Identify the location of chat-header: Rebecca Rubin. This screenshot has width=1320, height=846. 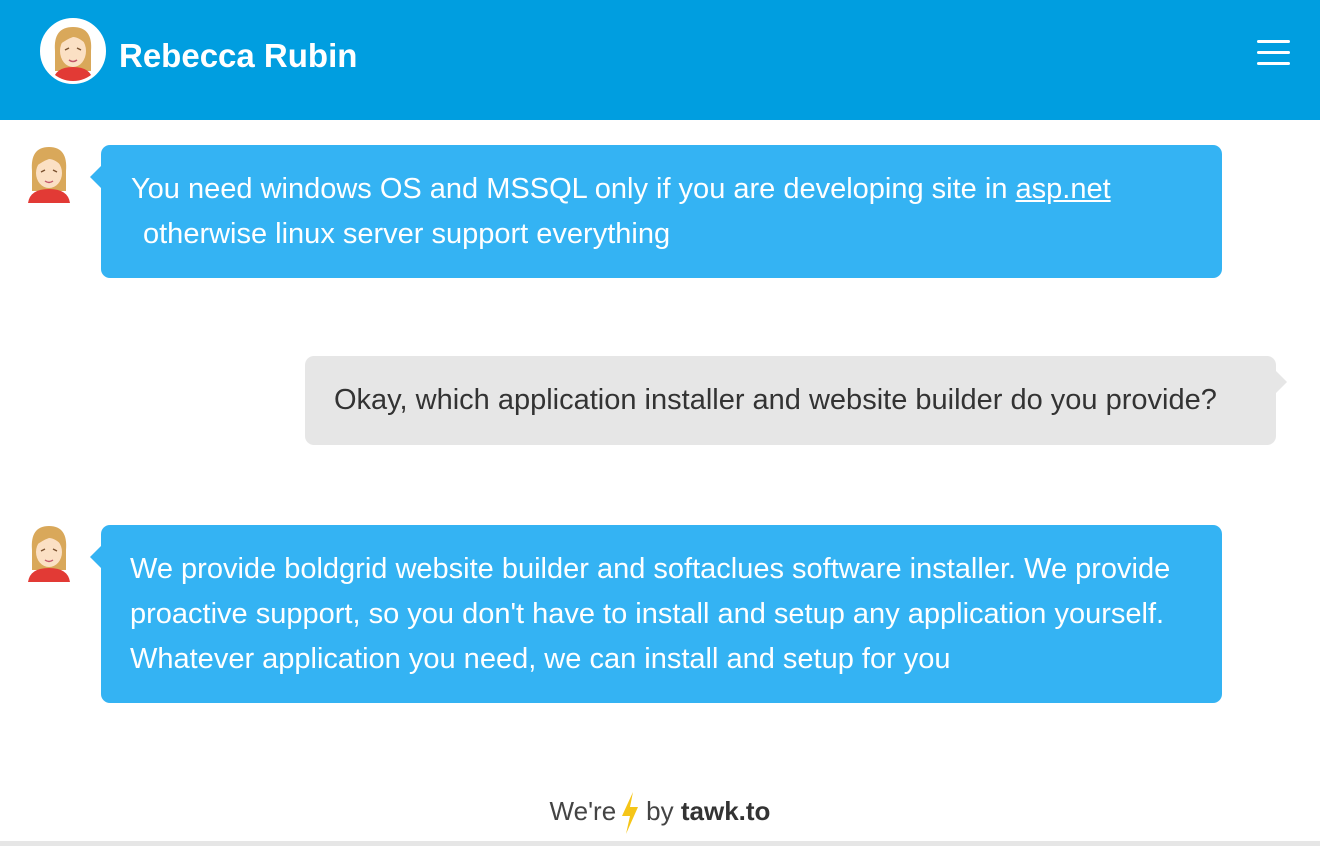
(660, 60).